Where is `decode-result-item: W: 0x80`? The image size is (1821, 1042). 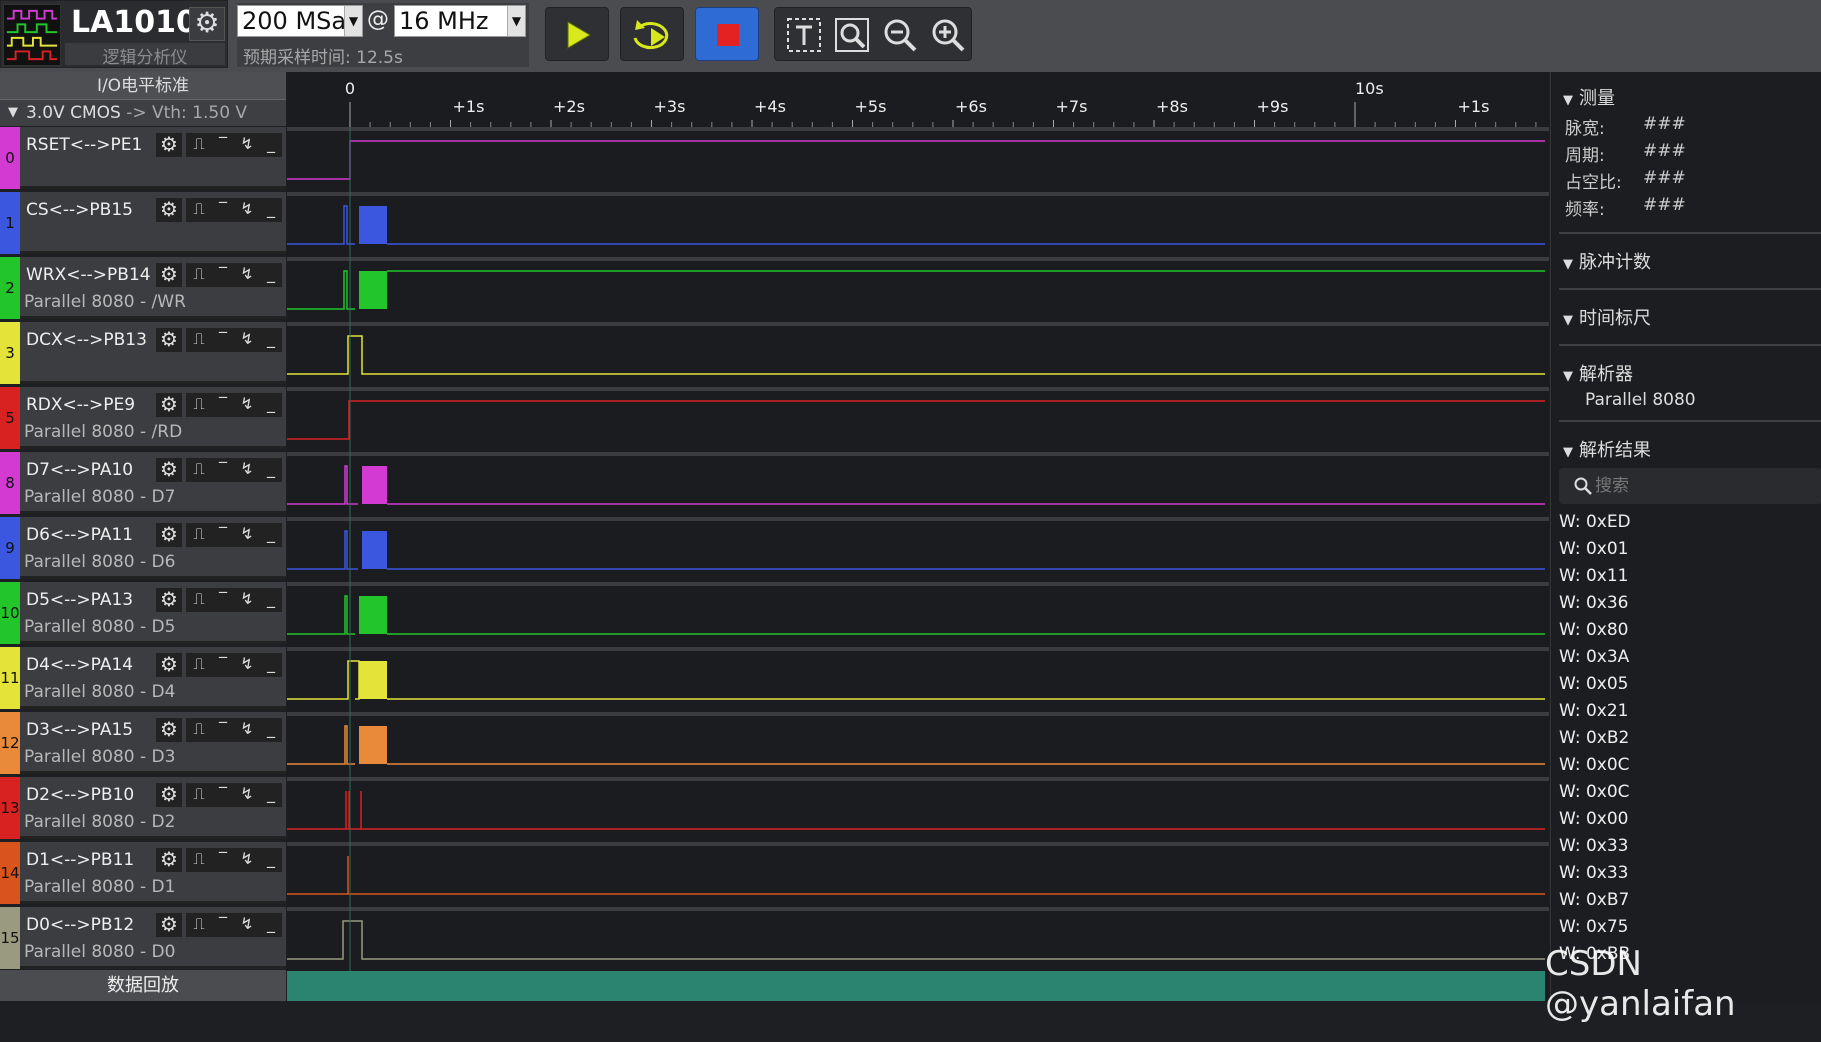
decode-result-item: W: 0x80 is located at coordinates (1593, 633).